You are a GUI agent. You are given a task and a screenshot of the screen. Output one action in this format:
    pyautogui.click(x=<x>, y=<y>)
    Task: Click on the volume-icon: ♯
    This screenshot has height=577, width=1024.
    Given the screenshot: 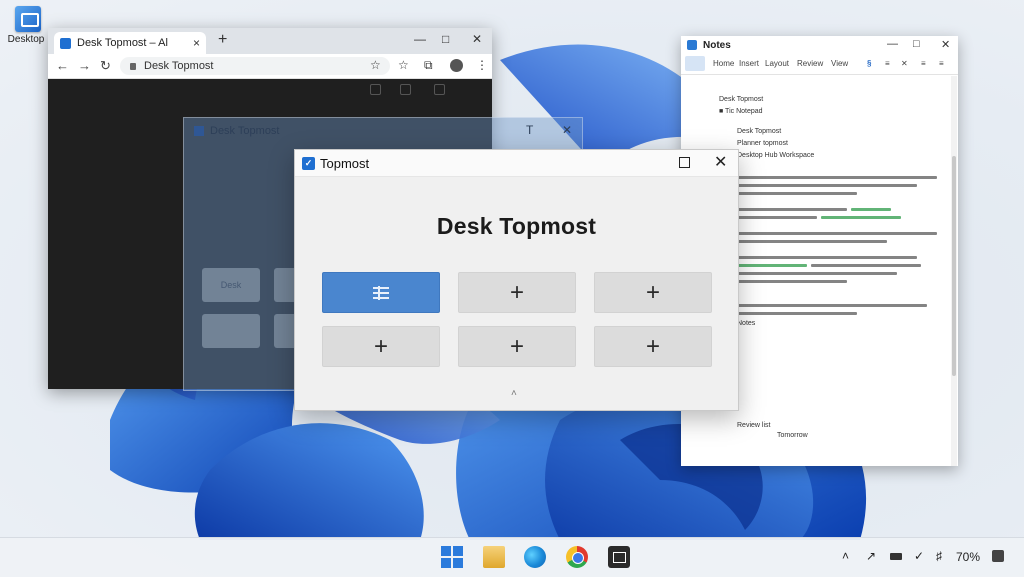 What is the action you would take?
    pyautogui.click(x=939, y=556)
    